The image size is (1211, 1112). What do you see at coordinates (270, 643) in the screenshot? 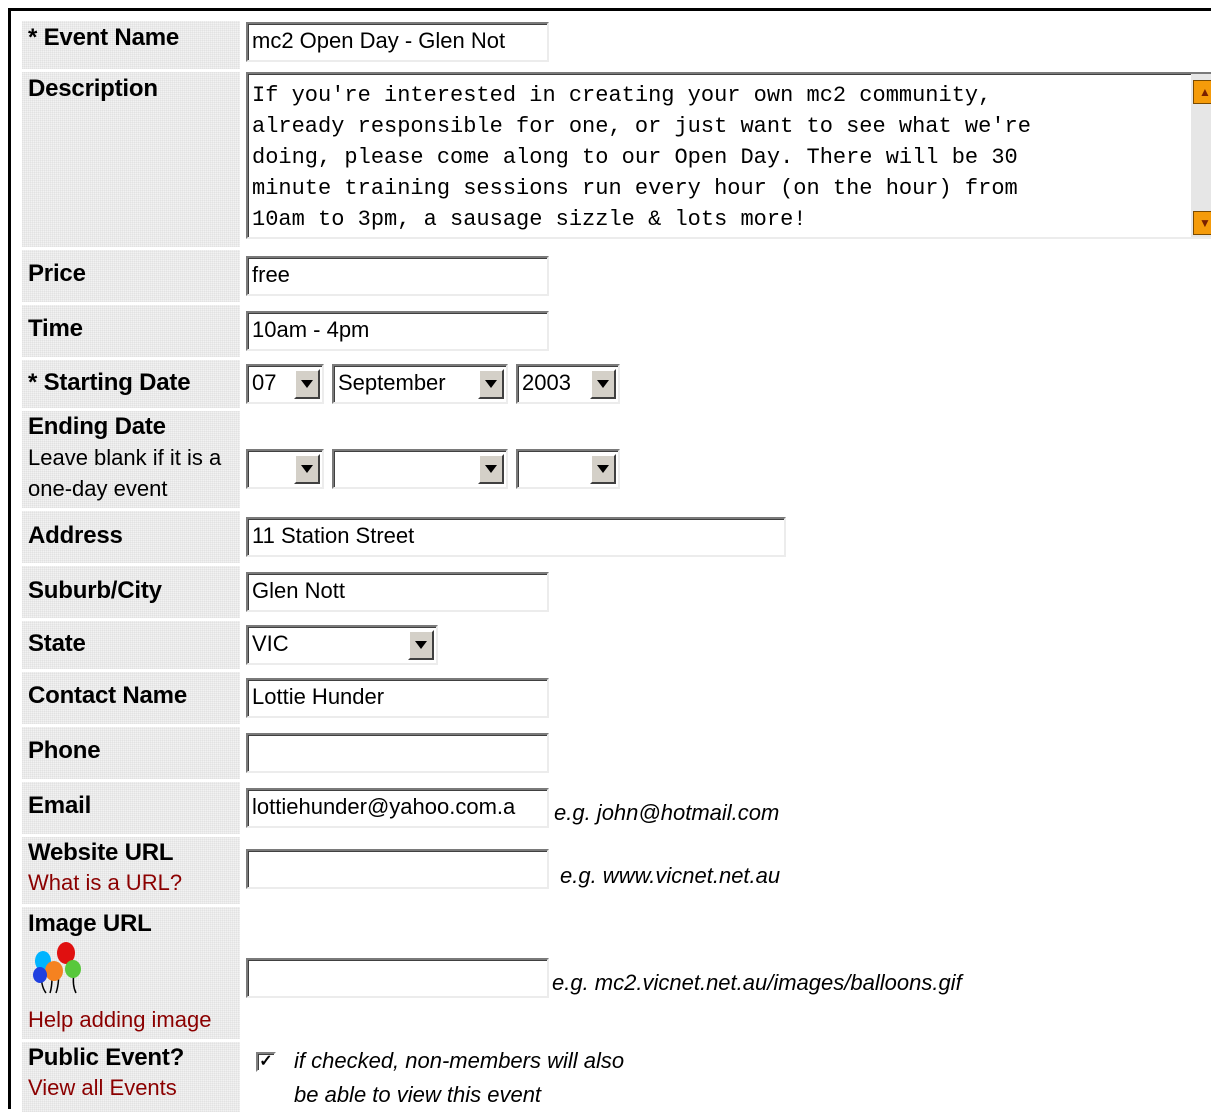
I see `state-value: VIC` at bounding box center [270, 643].